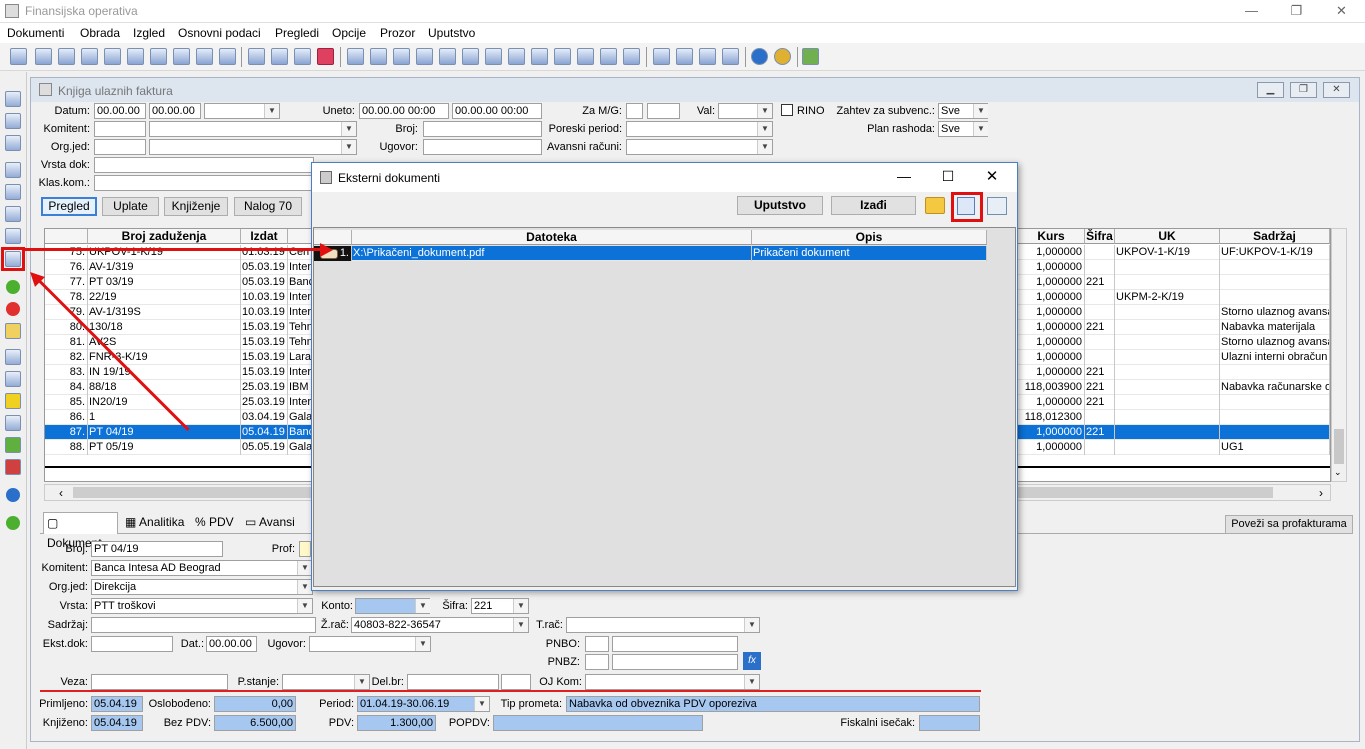  I want to click on toolbar-calc5-icon, so click(447, 56).